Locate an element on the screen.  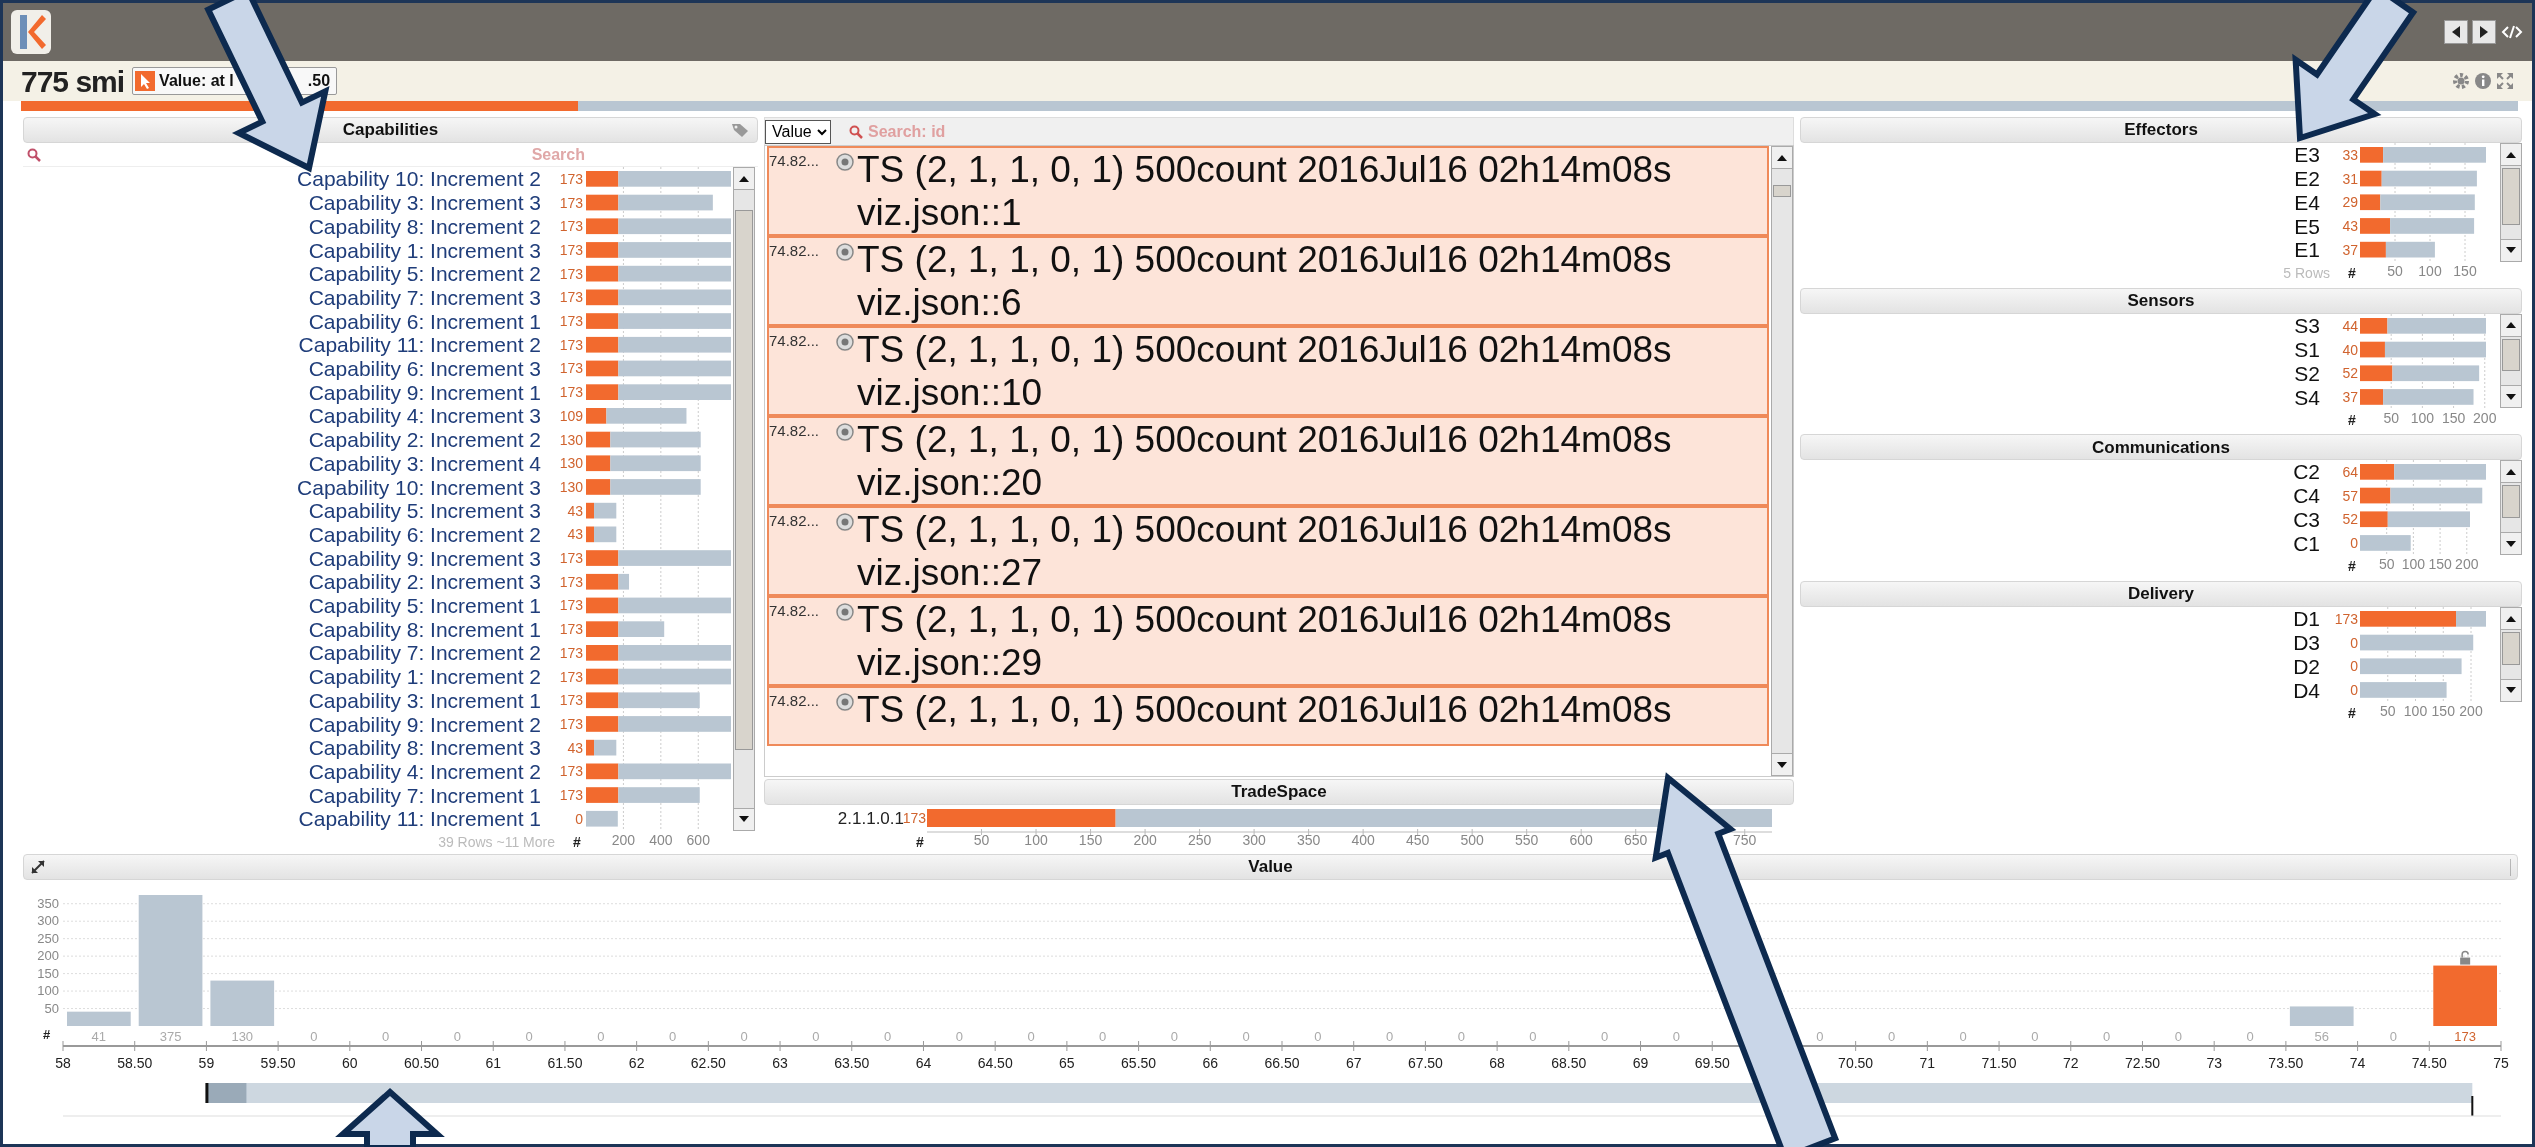
record-source: viz.json::1 is located at coordinates (940, 212).